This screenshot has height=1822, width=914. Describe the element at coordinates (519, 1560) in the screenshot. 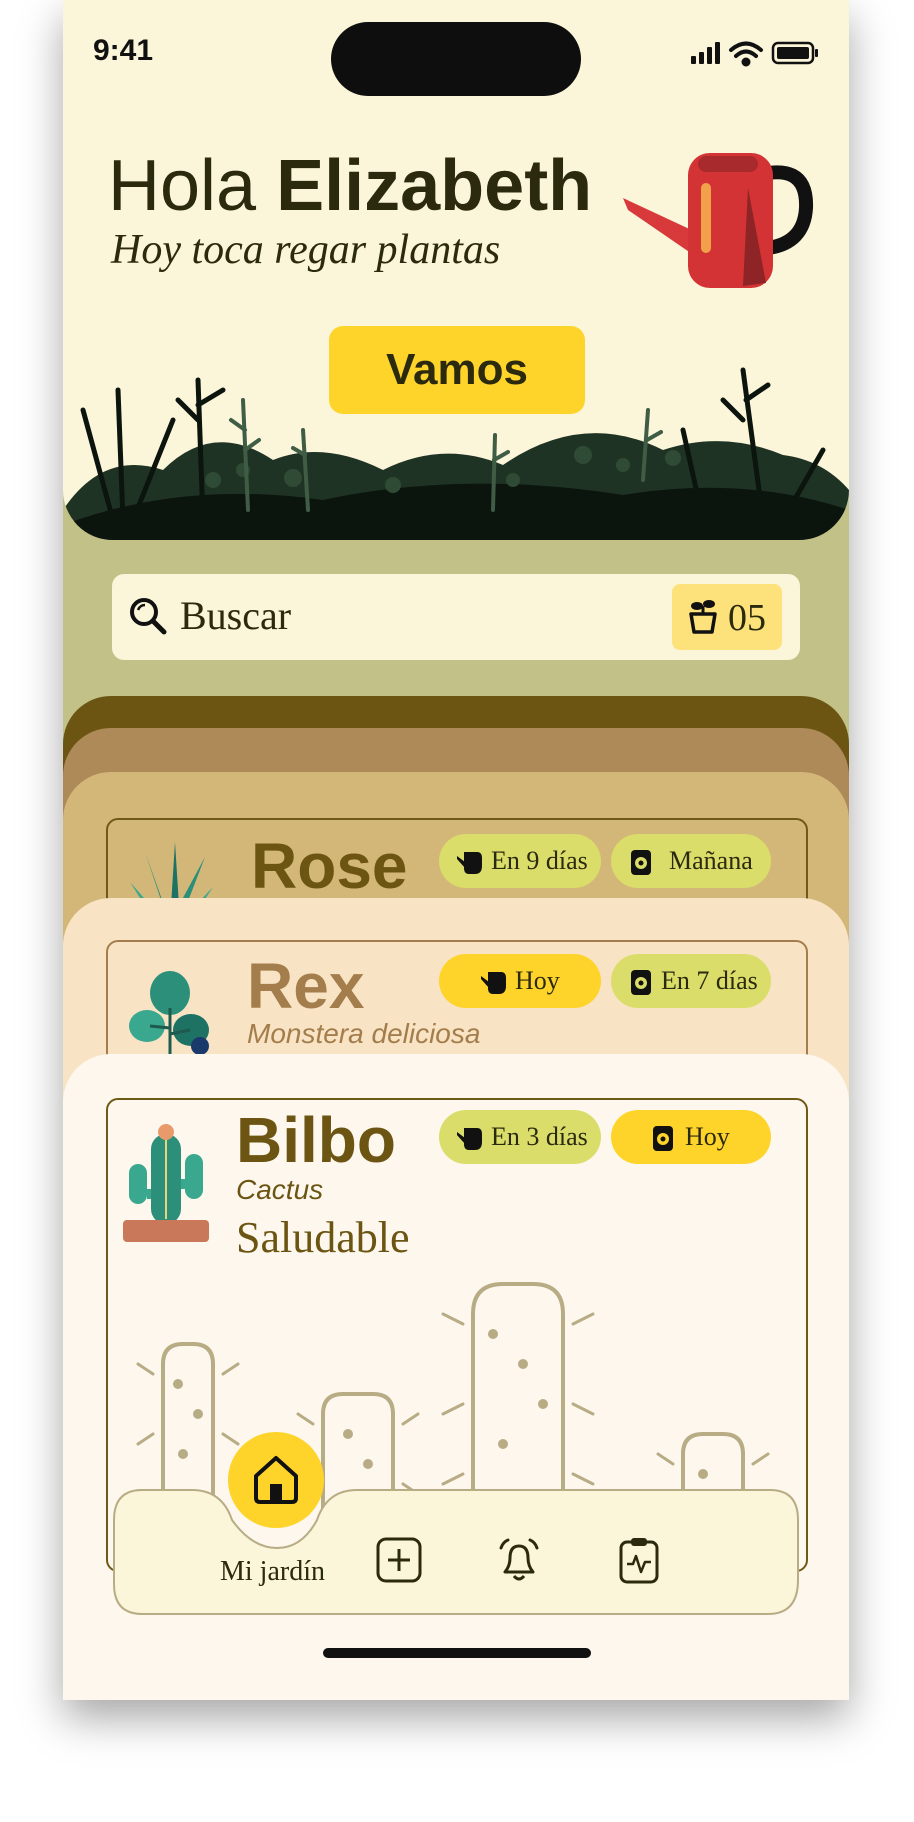

I see `bell-icon` at that location.